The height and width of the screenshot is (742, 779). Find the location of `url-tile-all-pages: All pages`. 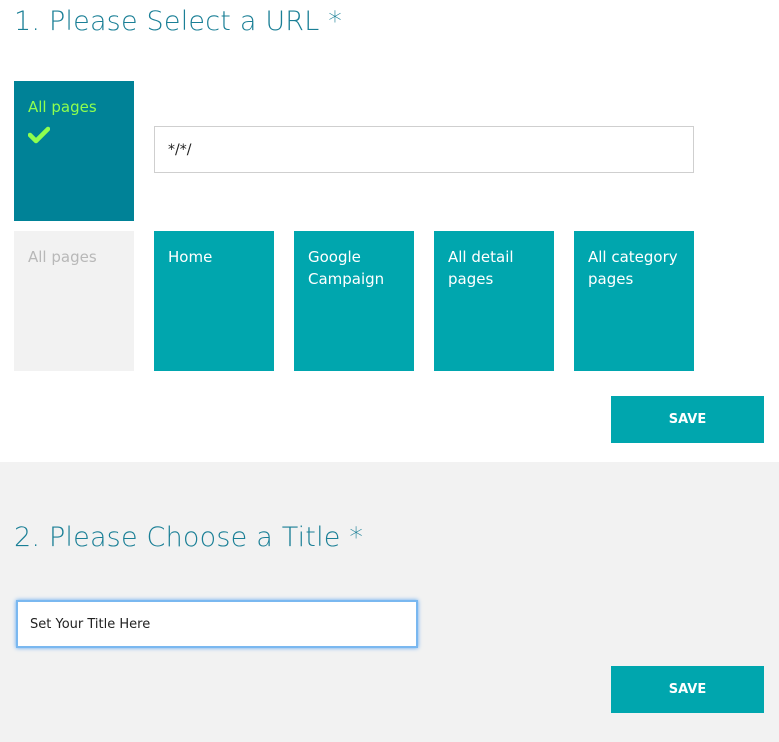

url-tile-all-pages: All pages is located at coordinates (74, 301).